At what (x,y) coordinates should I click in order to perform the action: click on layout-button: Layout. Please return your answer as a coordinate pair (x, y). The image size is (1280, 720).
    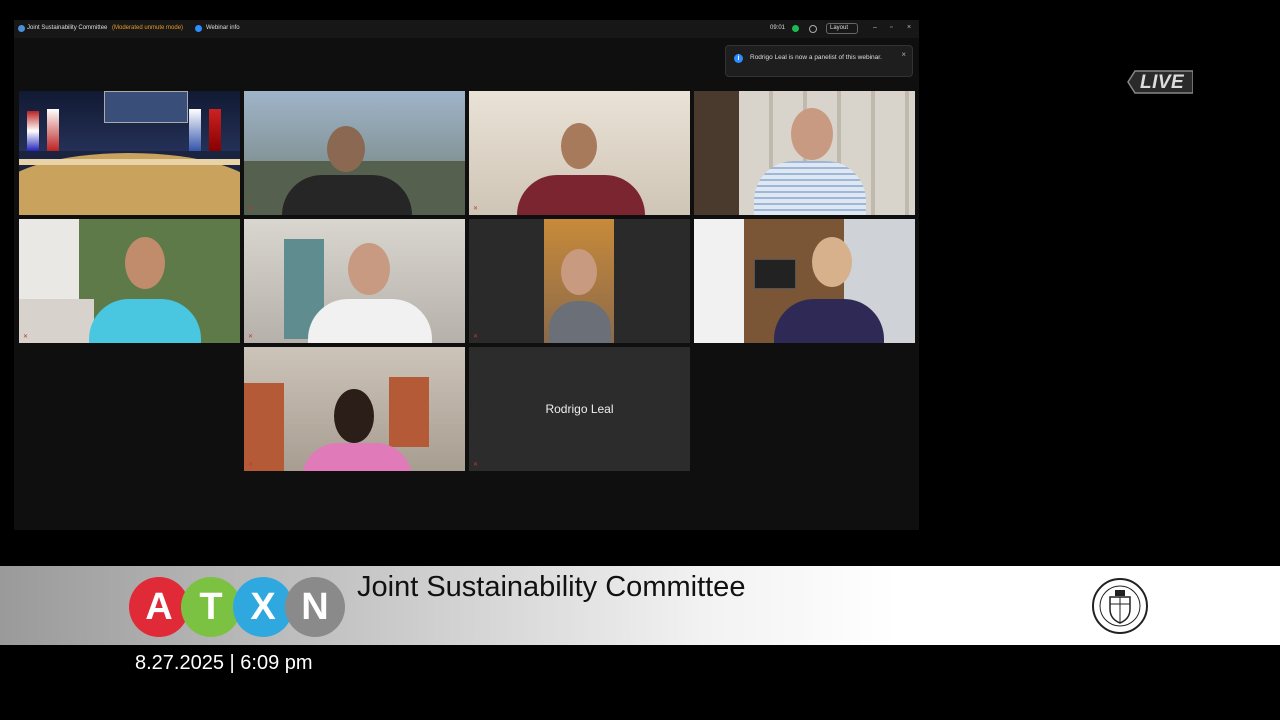
    Looking at the image, I should click on (842, 28).